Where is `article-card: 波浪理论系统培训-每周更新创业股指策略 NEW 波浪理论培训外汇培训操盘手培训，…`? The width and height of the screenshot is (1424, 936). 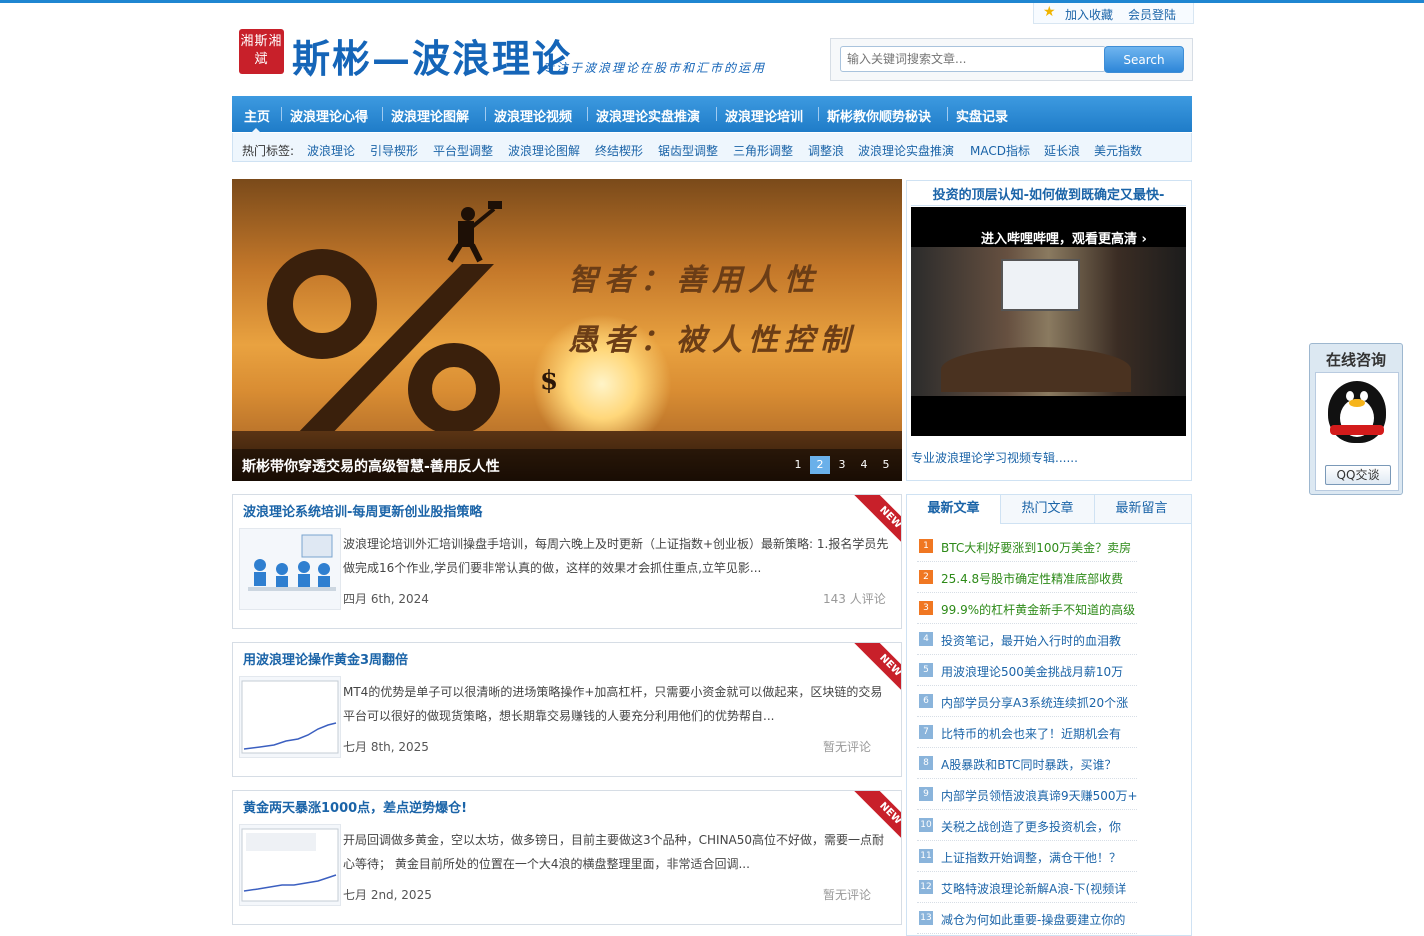
article-card: 波浪理论系统培训-每周更新创业股指策略 NEW 波浪理论培训外汇培训操盘手培训，… is located at coordinates (567, 561).